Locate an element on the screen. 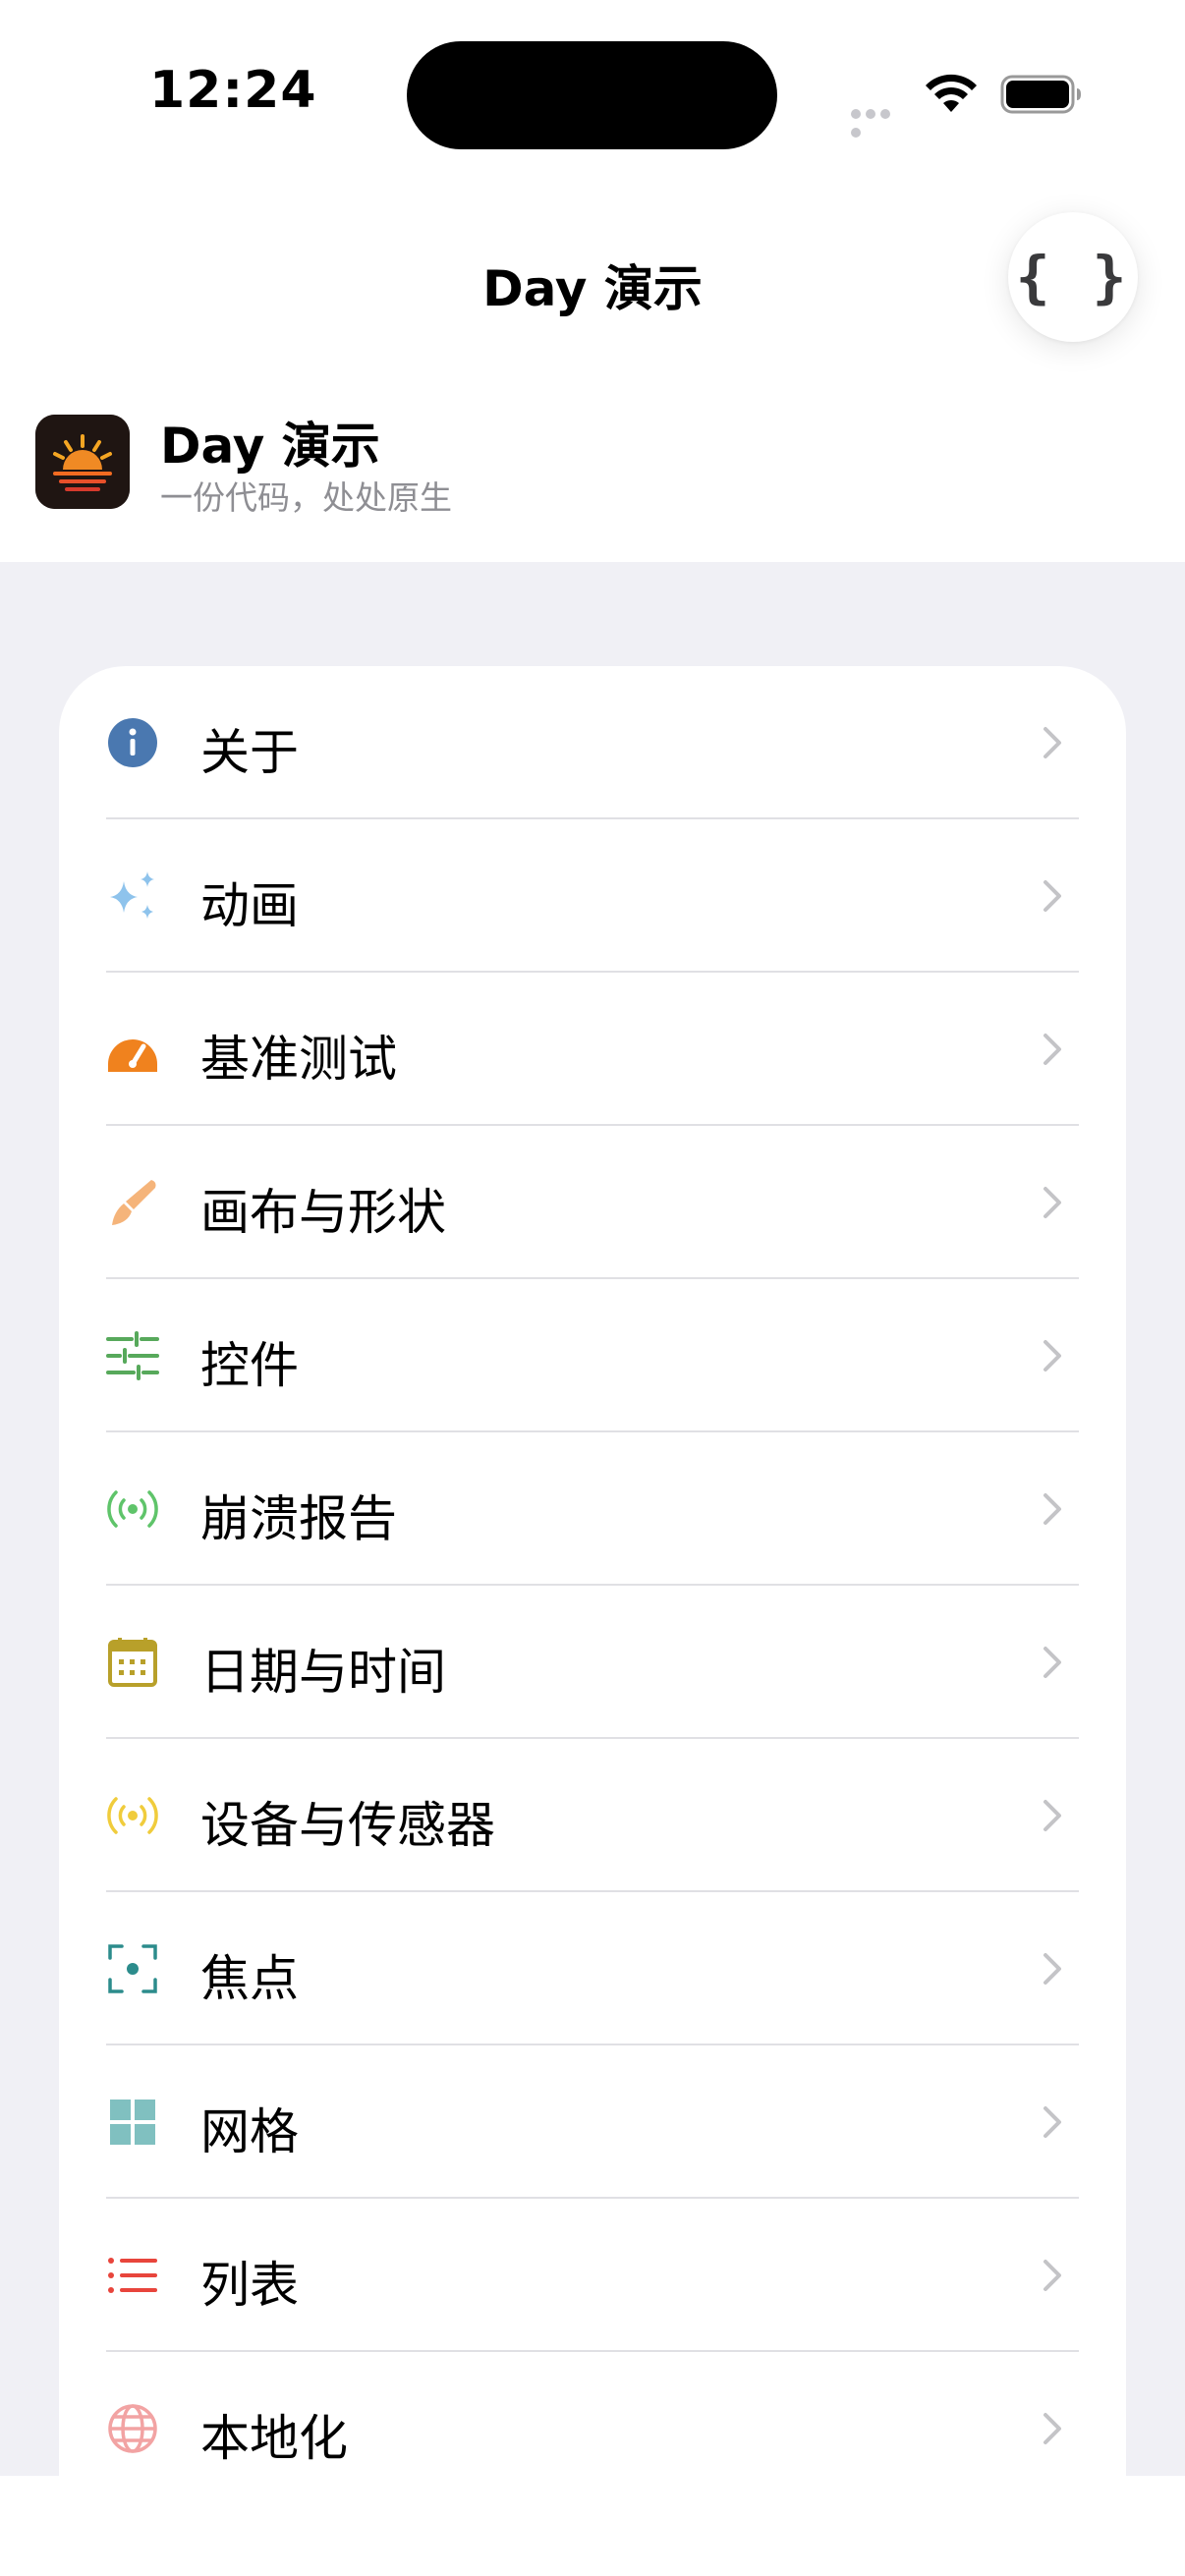  list-item-list: 列表 is located at coordinates (592, 2275).